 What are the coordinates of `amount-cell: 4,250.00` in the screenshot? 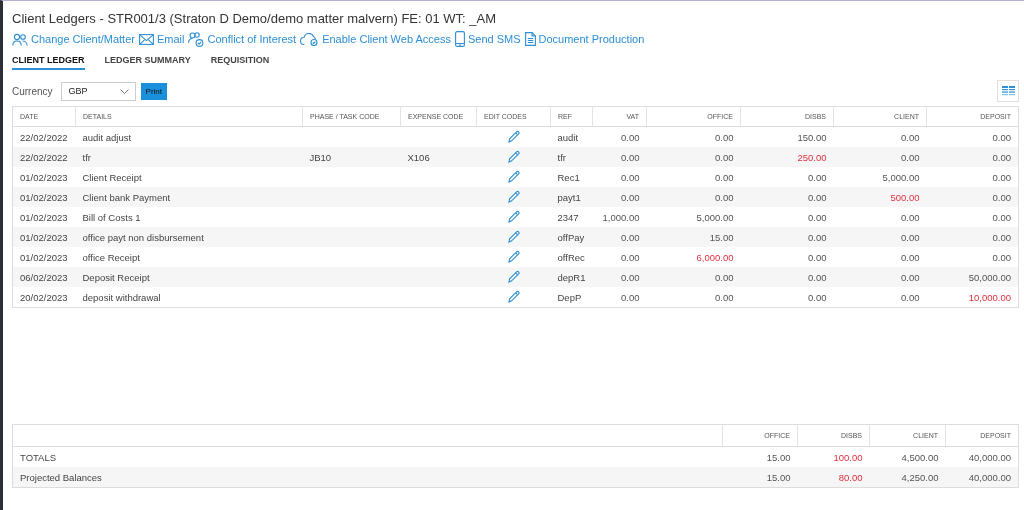 It's located at (920, 477).